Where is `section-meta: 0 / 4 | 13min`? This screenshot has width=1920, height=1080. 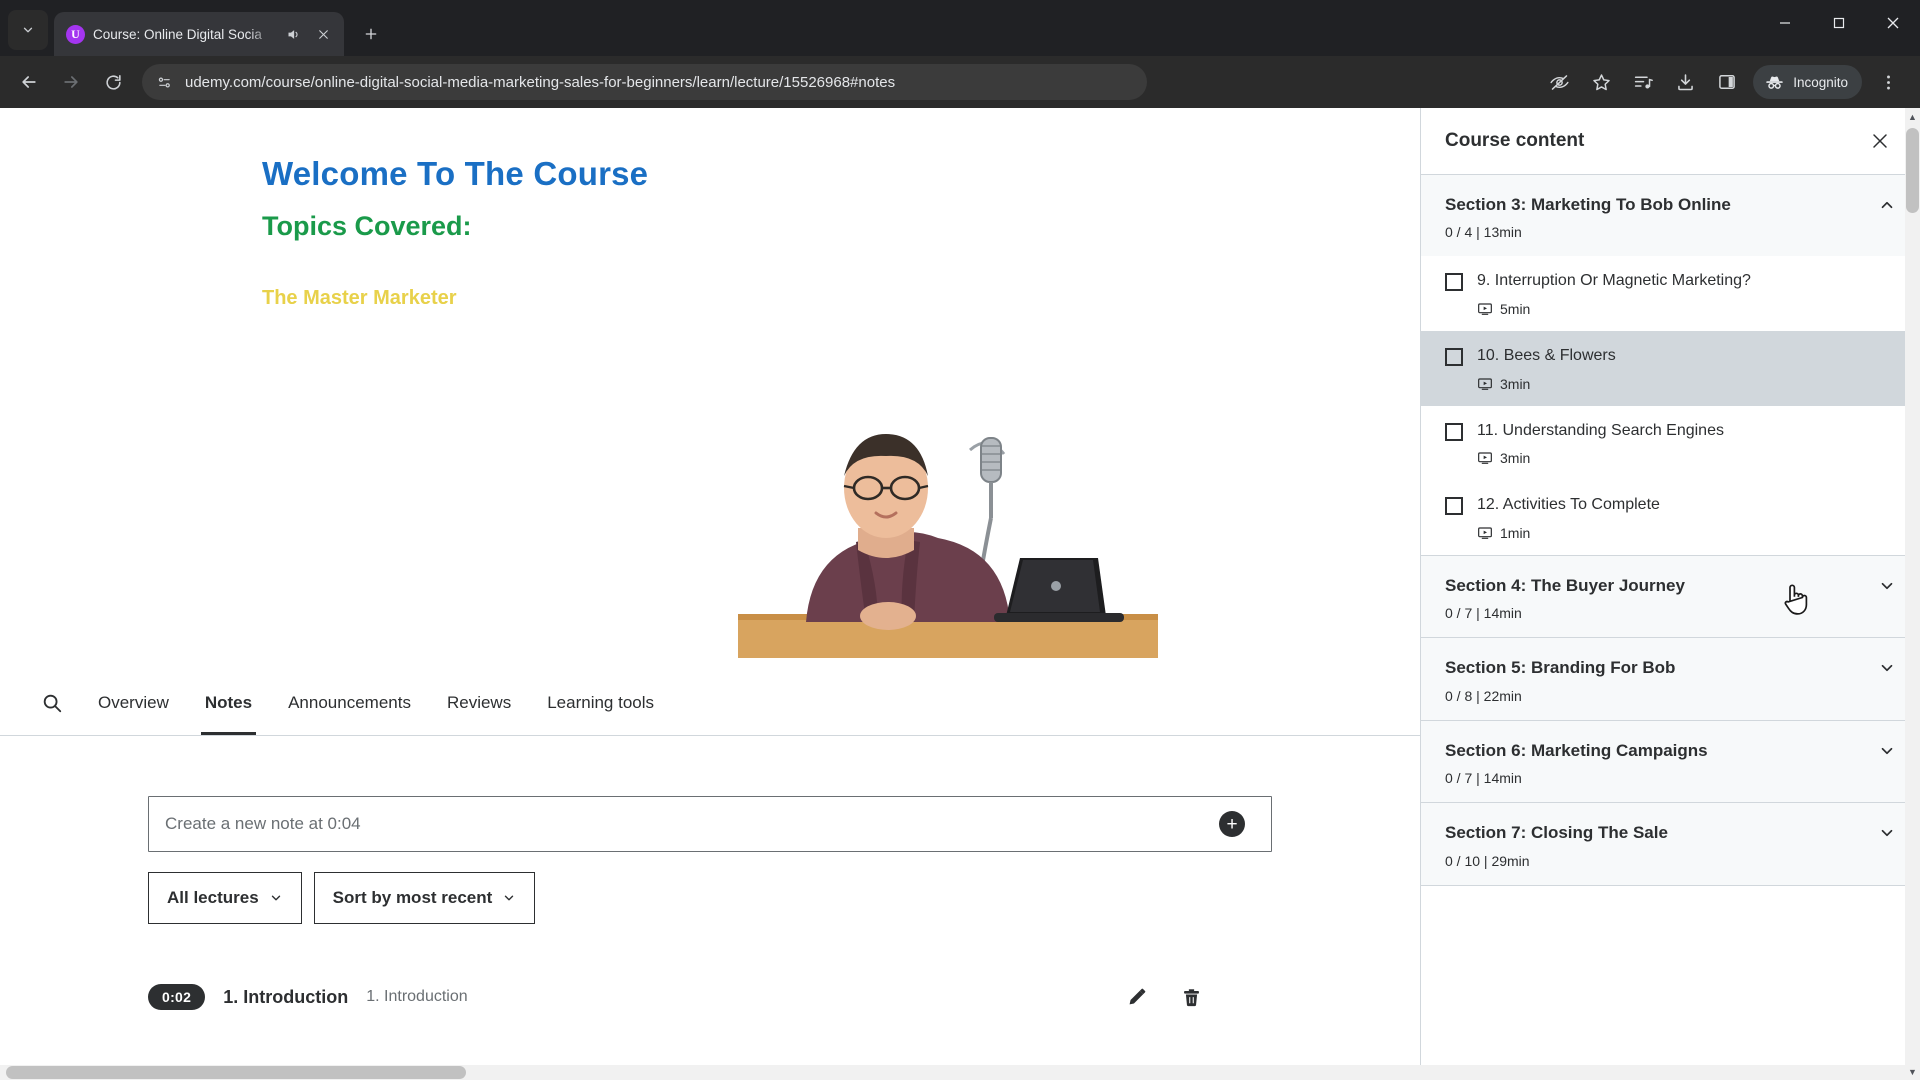
section-meta: 0 / 4 | 13min is located at coordinates (1483, 232).